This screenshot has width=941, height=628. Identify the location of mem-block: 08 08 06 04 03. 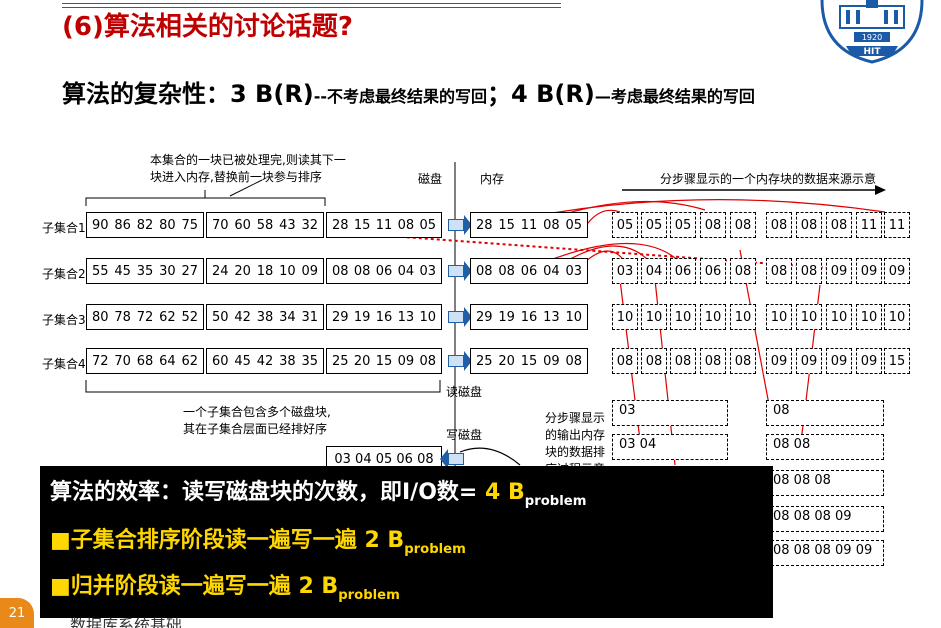
(529, 271).